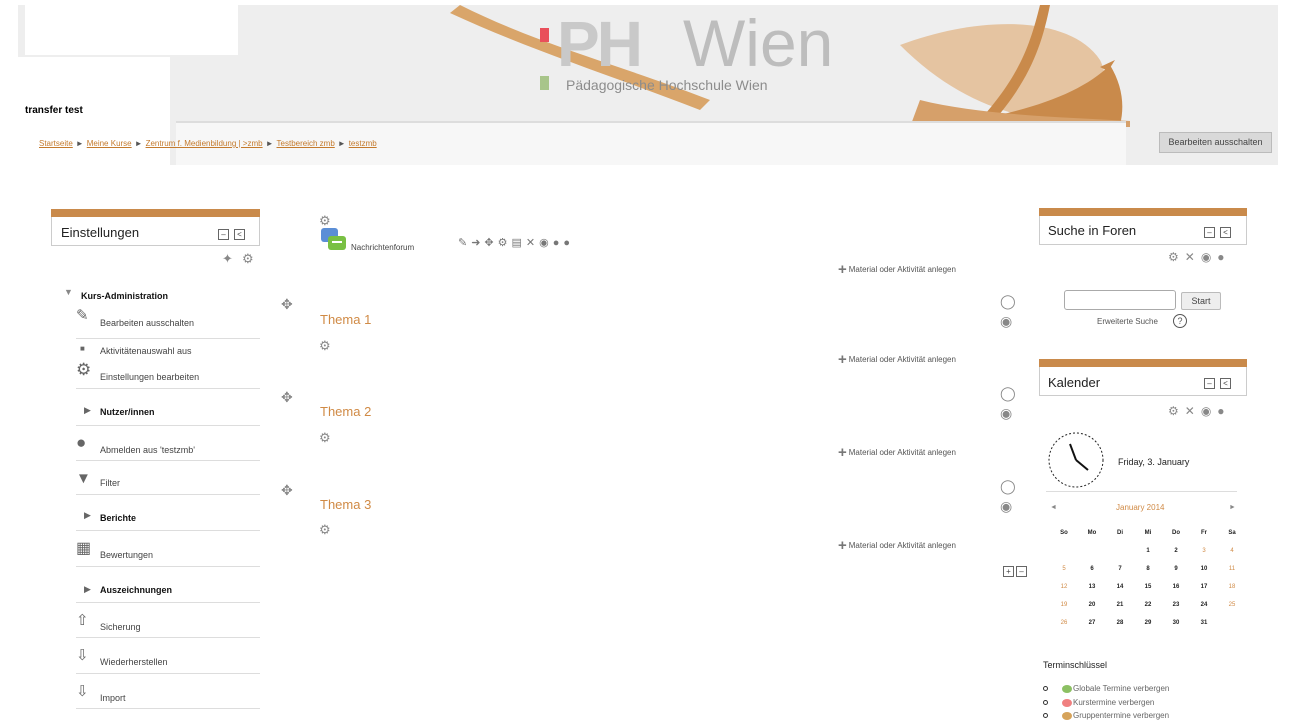 This screenshot has height=722, width=1290. I want to click on calendar-day: 29, so click(1148, 623).